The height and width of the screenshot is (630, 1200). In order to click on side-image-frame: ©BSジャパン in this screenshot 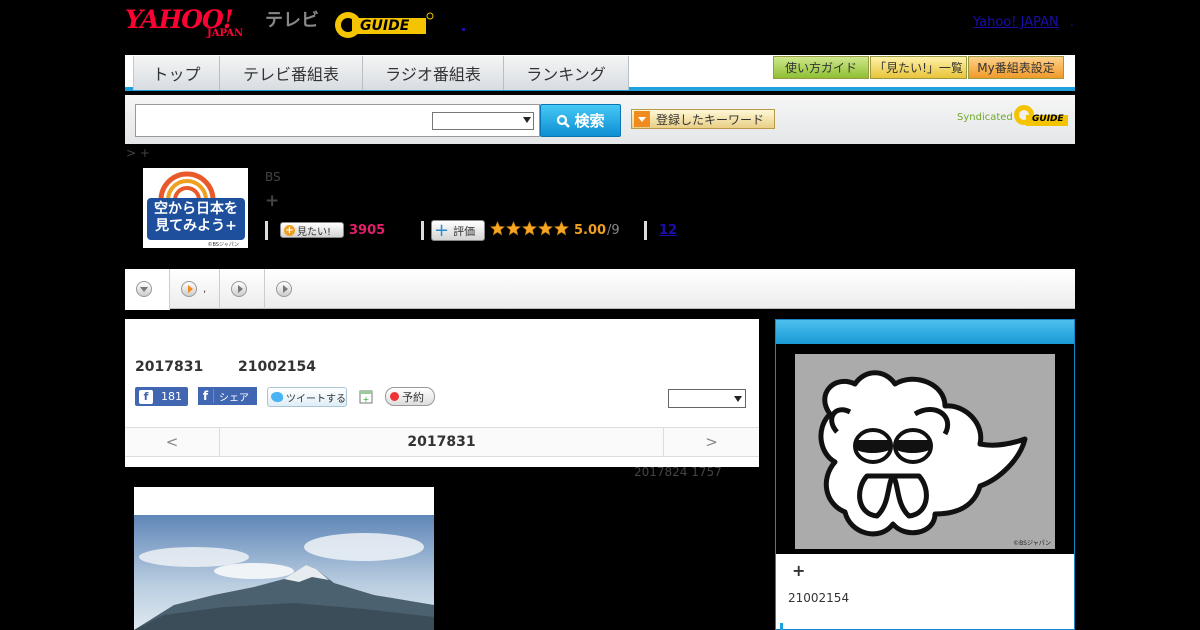, I will do `click(925, 449)`.